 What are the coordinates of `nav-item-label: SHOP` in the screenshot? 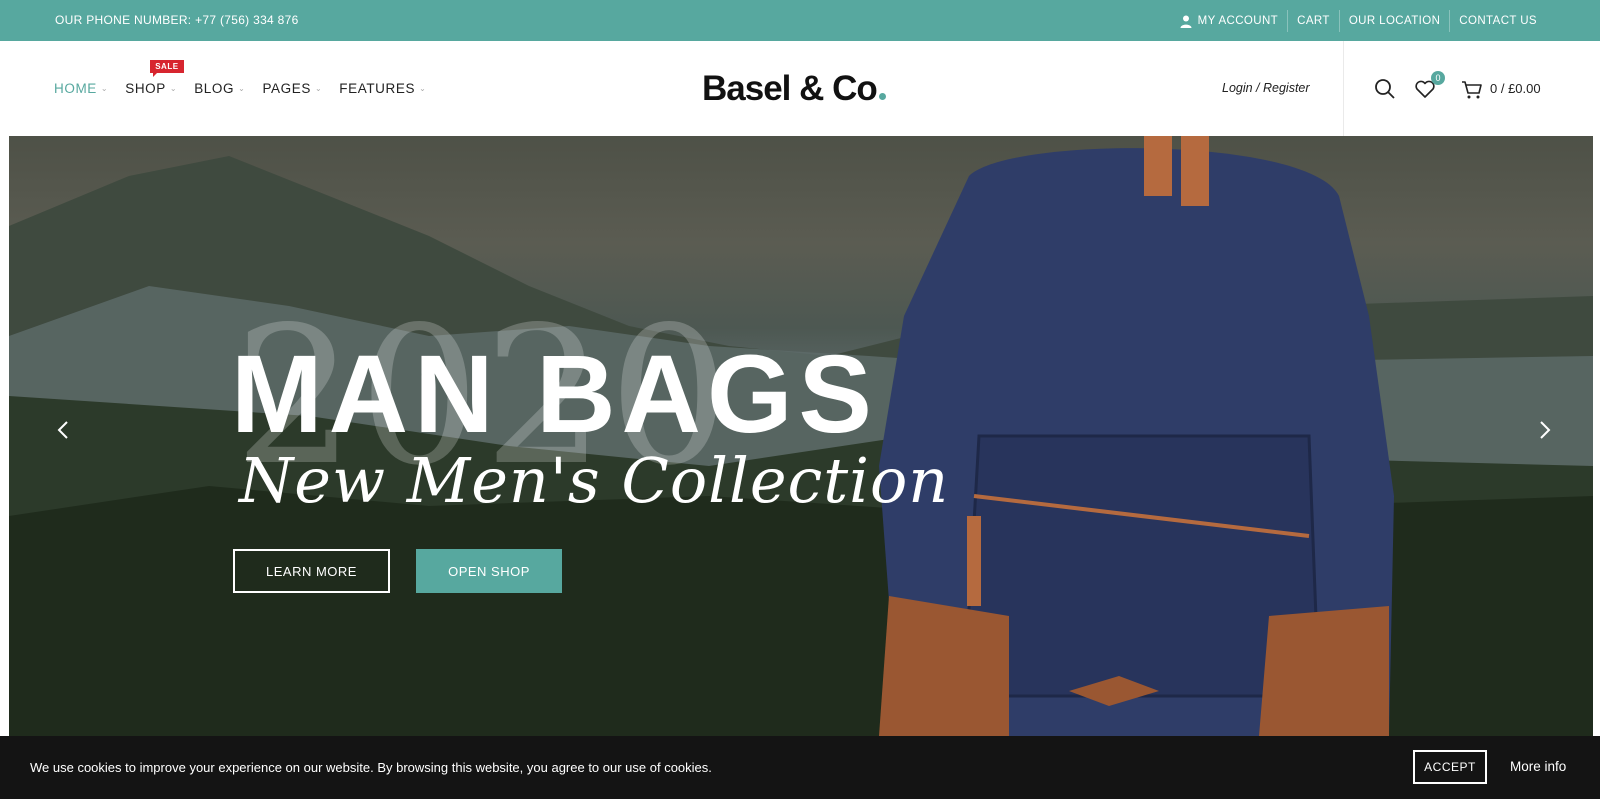 It's located at (145, 88).